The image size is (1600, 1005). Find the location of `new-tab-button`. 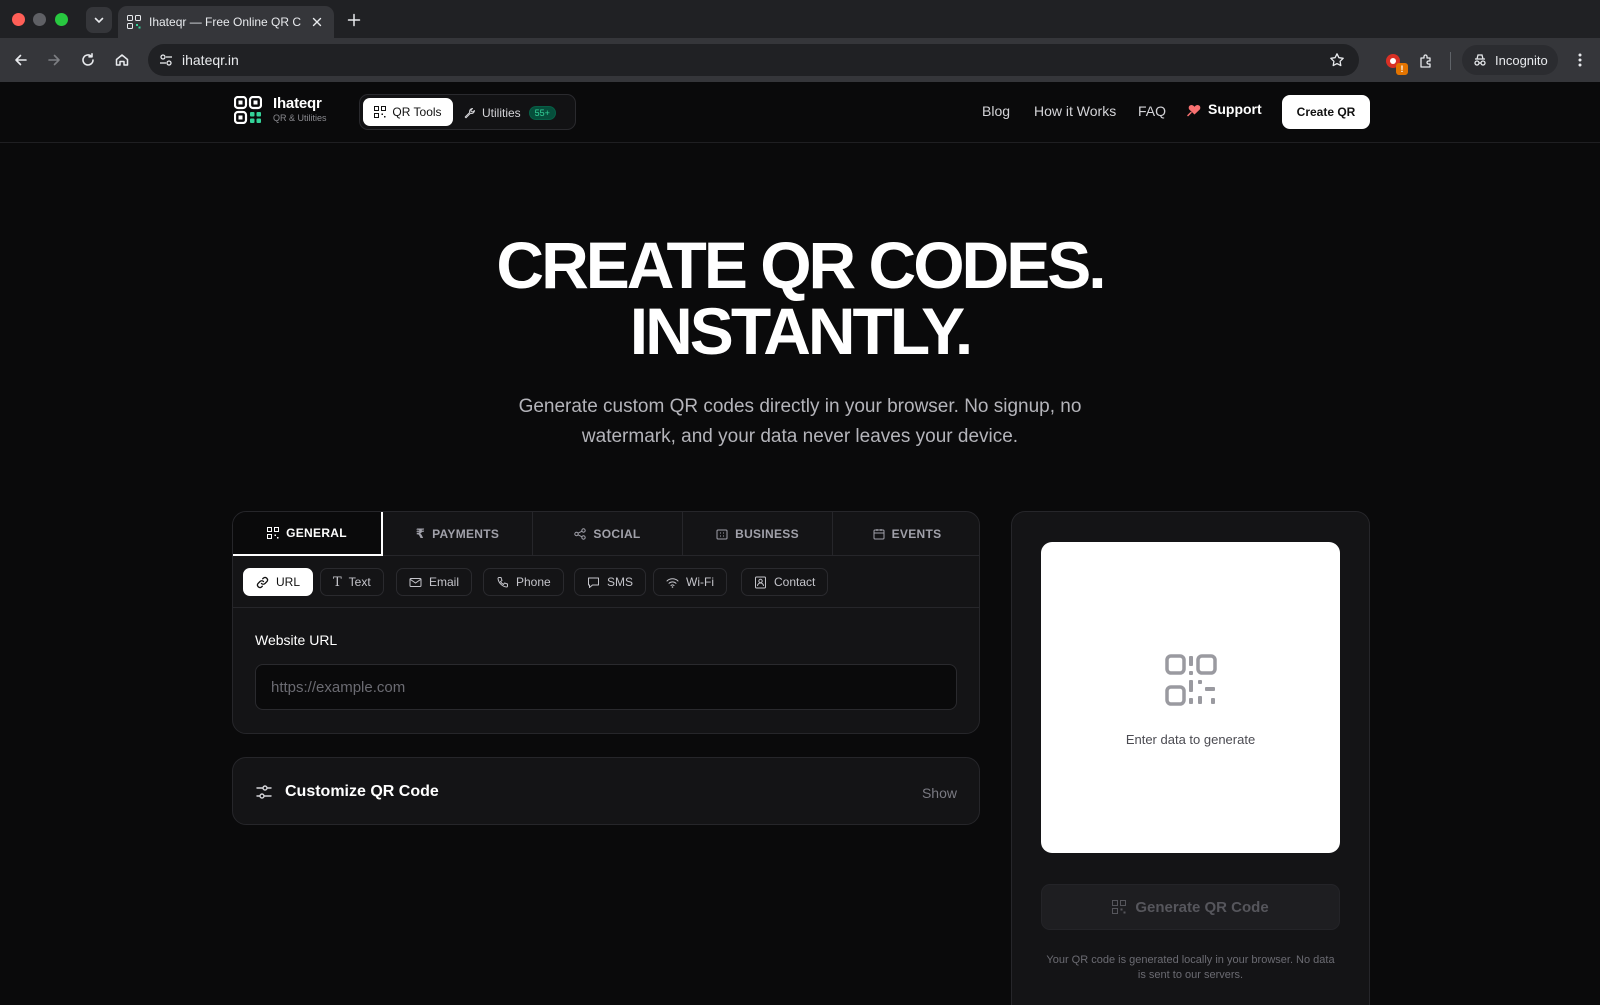

new-tab-button is located at coordinates (354, 20).